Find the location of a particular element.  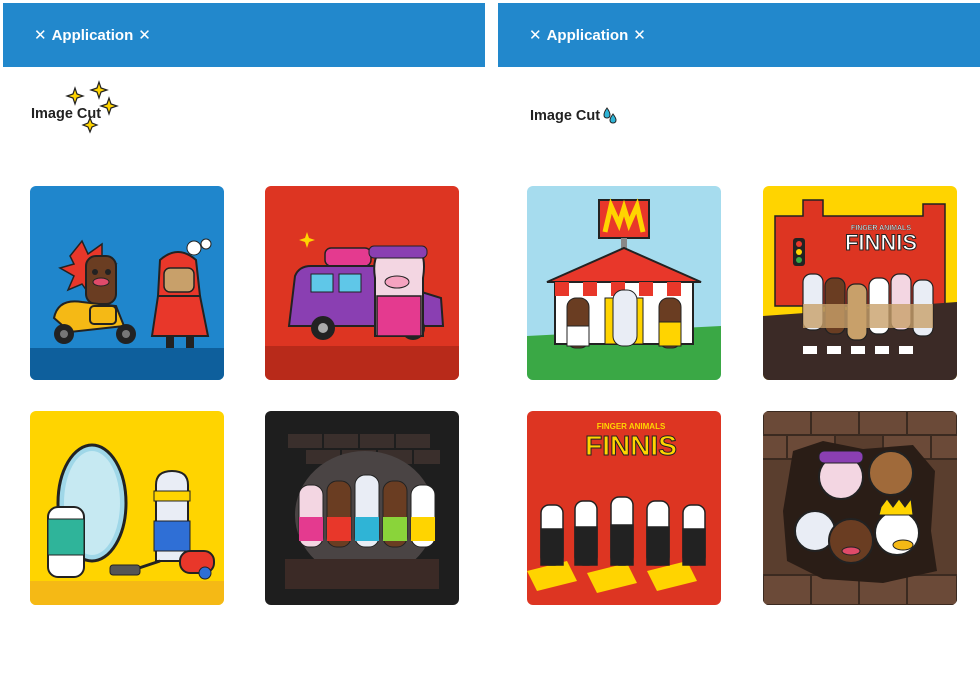

brick-wall-breakout-scene-image is located at coordinates (860, 508).